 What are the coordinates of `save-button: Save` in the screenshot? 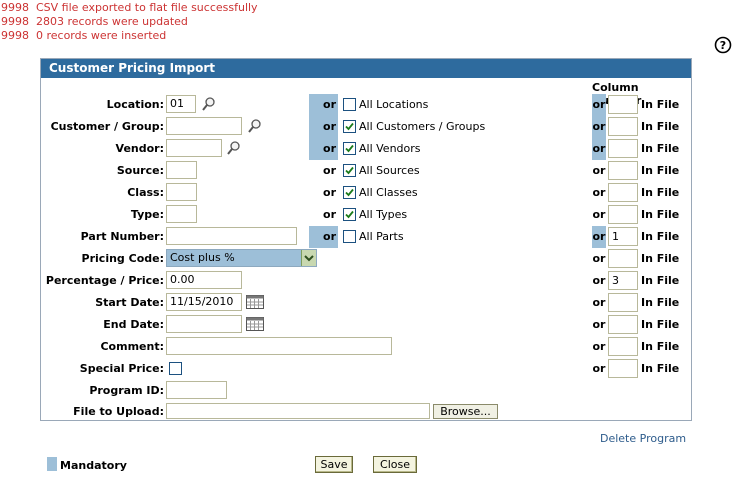 It's located at (334, 464).